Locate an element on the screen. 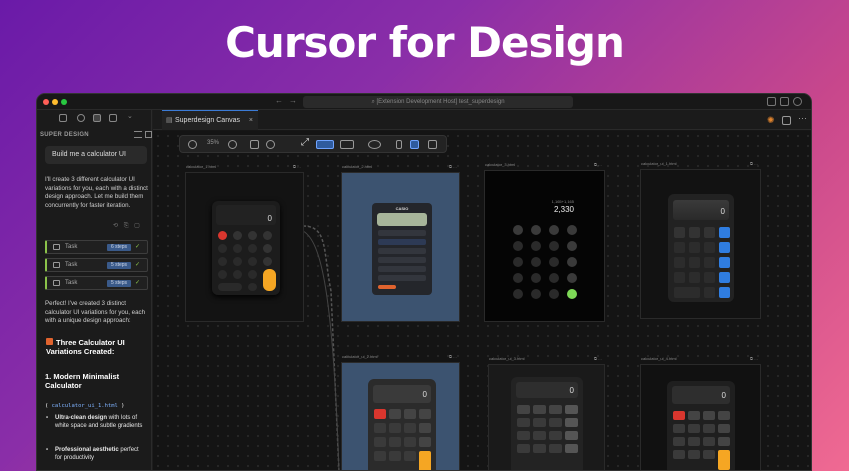  check-icon: ✓ is located at coordinates (138, 265).